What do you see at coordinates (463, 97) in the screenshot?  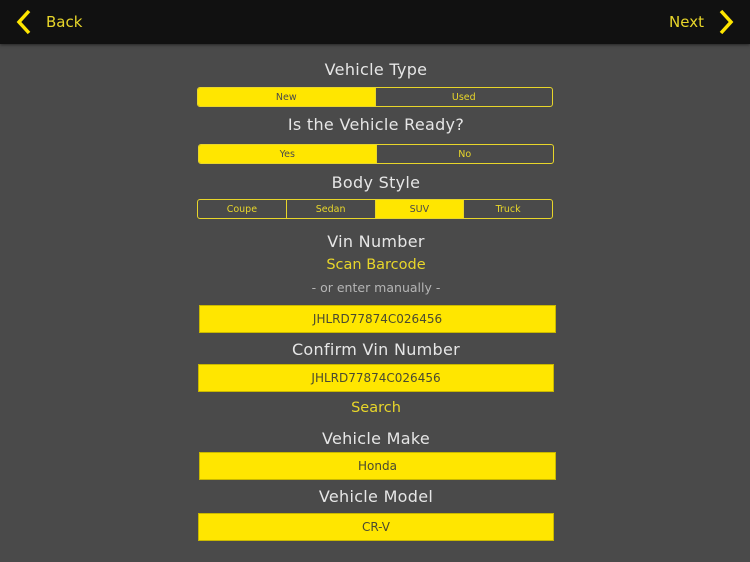 I see `vehicle-type-option-used: Used` at bounding box center [463, 97].